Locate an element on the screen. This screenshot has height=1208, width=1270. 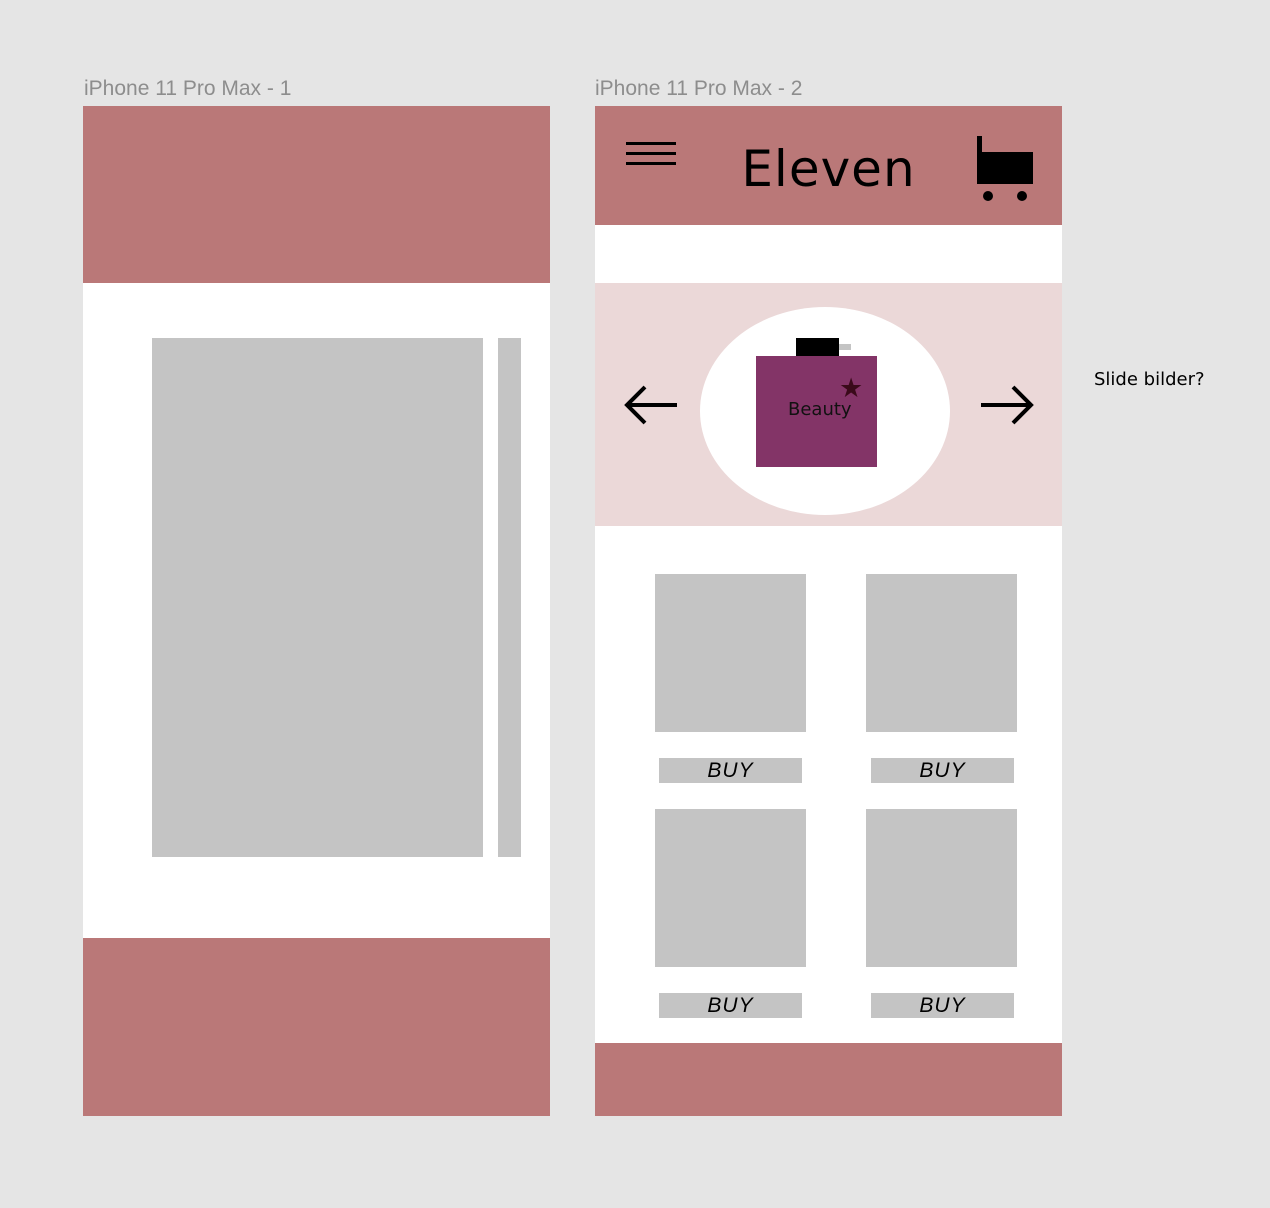
footer-placeholder is located at coordinates (316, 1027).